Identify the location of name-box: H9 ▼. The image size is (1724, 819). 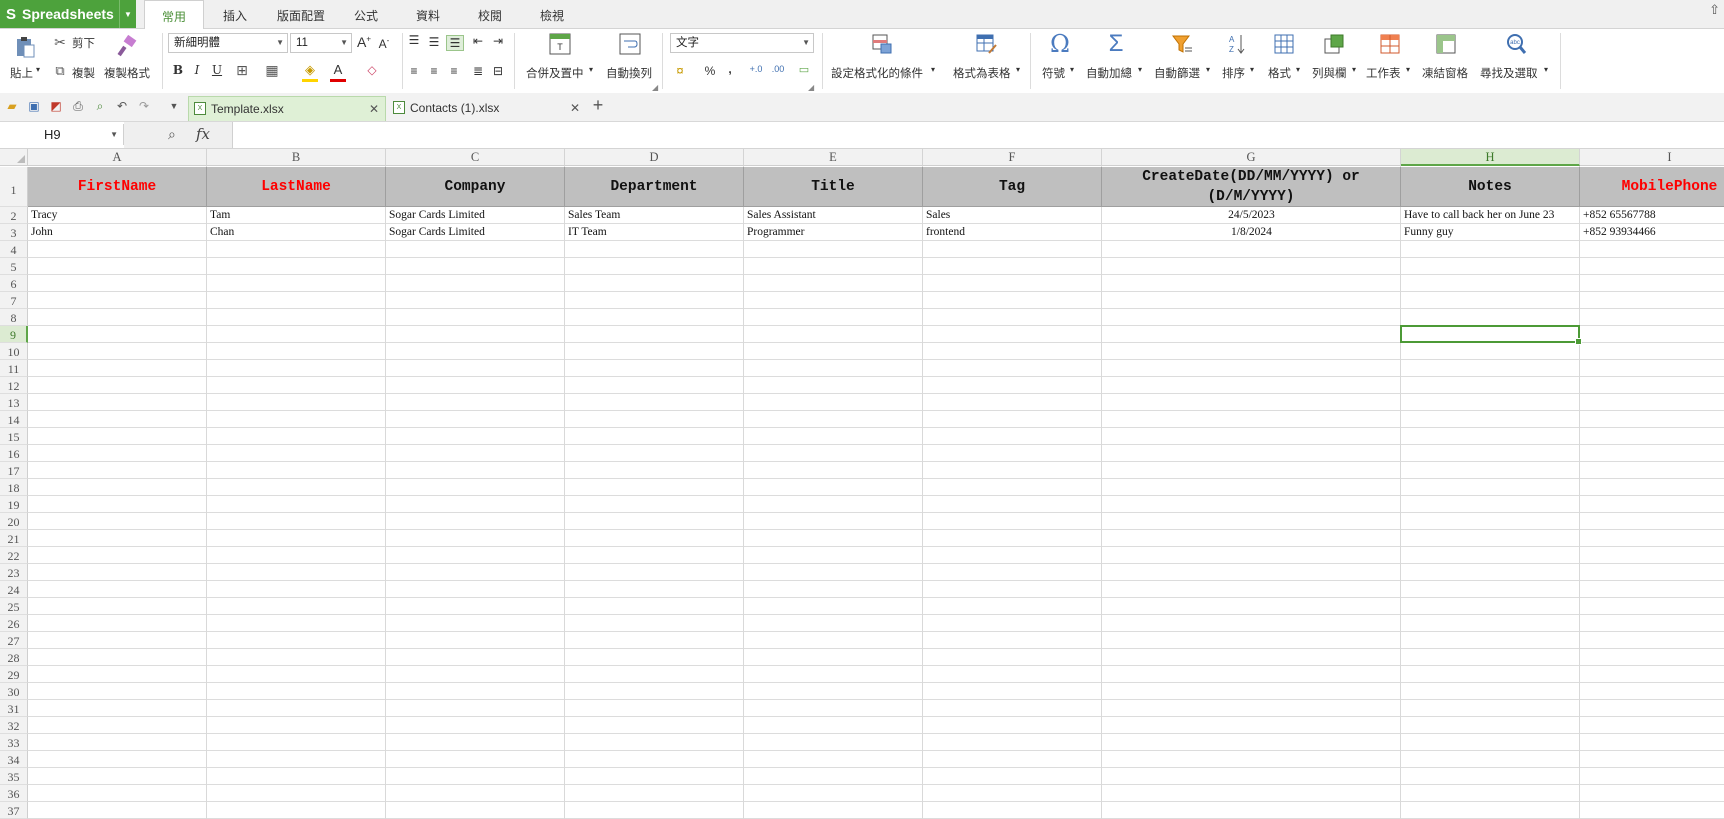
(62, 134).